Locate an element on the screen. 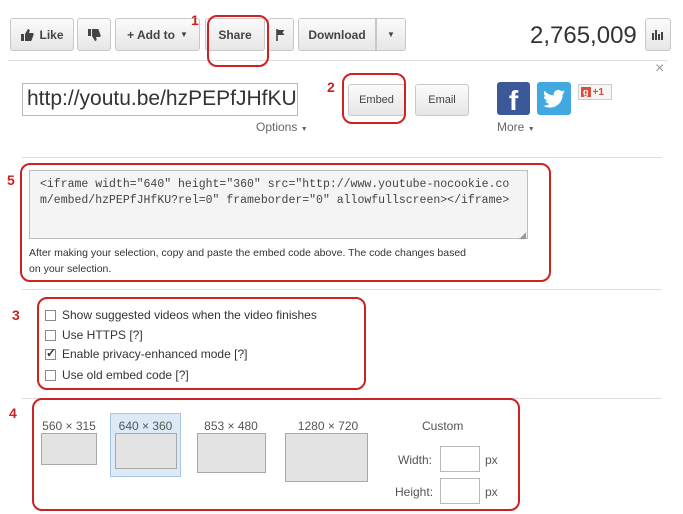 This screenshot has height=514, width=683. flag-button is located at coordinates (281, 34).